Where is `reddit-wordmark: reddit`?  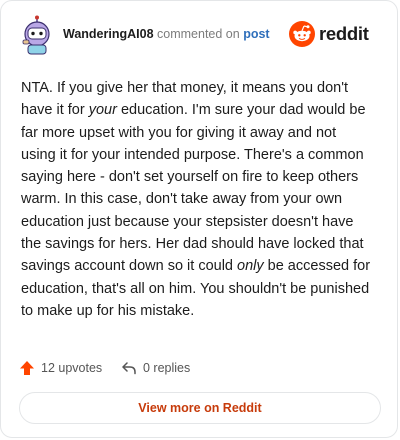
reddit-wordmark: reddit is located at coordinates (344, 33).